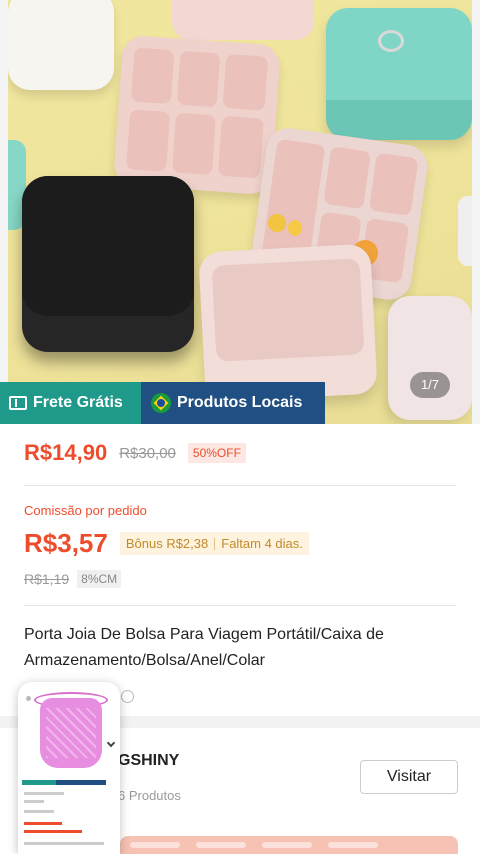  What do you see at coordinates (66, 543) in the screenshot?
I see `commission-value: R$3,57` at bounding box center [66, 543].